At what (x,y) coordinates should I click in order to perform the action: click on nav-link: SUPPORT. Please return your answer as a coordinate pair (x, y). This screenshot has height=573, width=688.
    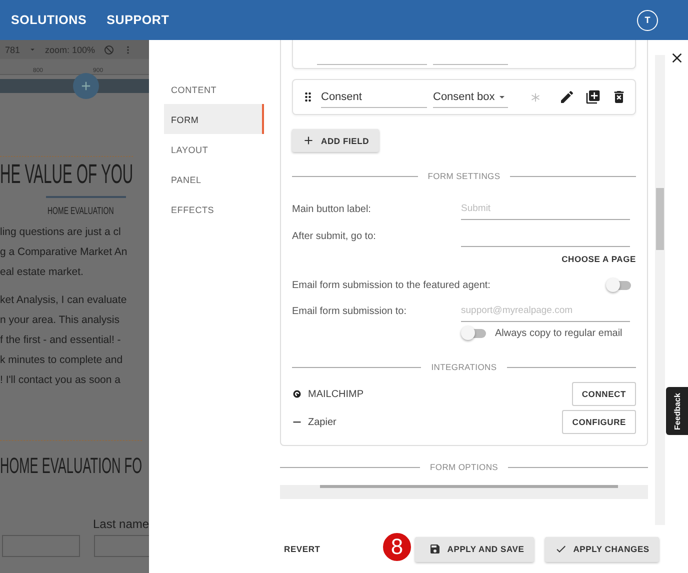
    Looking at the image, I should click on (138, 20).